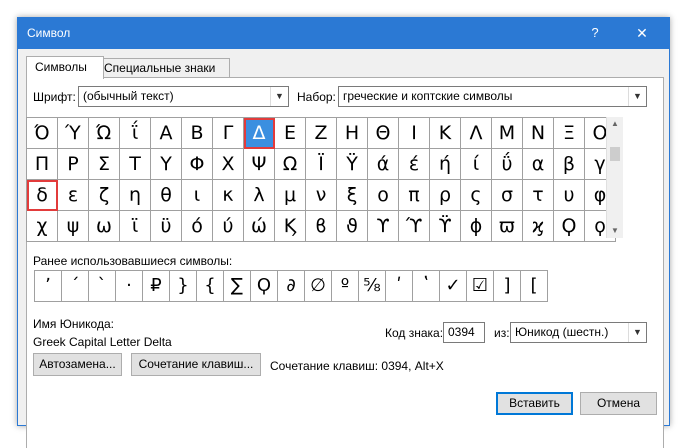 This screenshot has height=448, width=684. Describe the element at coordinates (569, 195) in the screenshot. I see `symbol-cell: υ` at that location.